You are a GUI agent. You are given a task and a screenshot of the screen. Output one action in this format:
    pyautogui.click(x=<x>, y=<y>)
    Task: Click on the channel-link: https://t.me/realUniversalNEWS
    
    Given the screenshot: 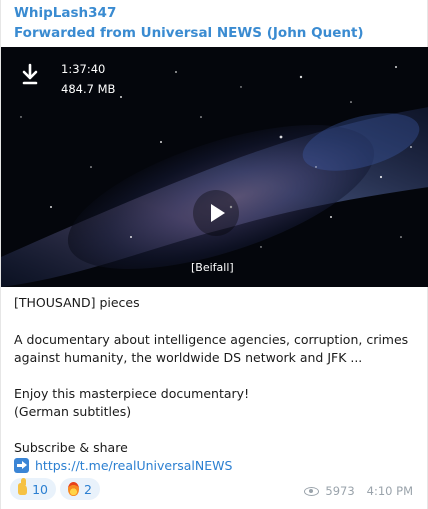 What is the action you would take?
    pyautogui.click(x=133, y=465)
    